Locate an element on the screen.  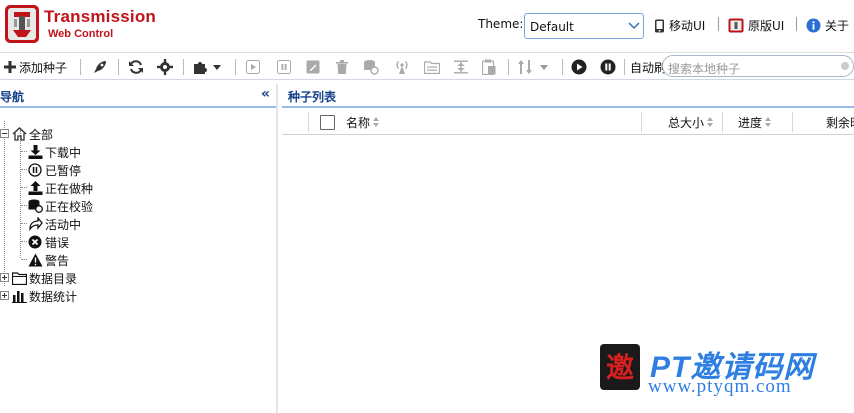
nav-item-label: 数据目录 is located at coordinates (53, 278).